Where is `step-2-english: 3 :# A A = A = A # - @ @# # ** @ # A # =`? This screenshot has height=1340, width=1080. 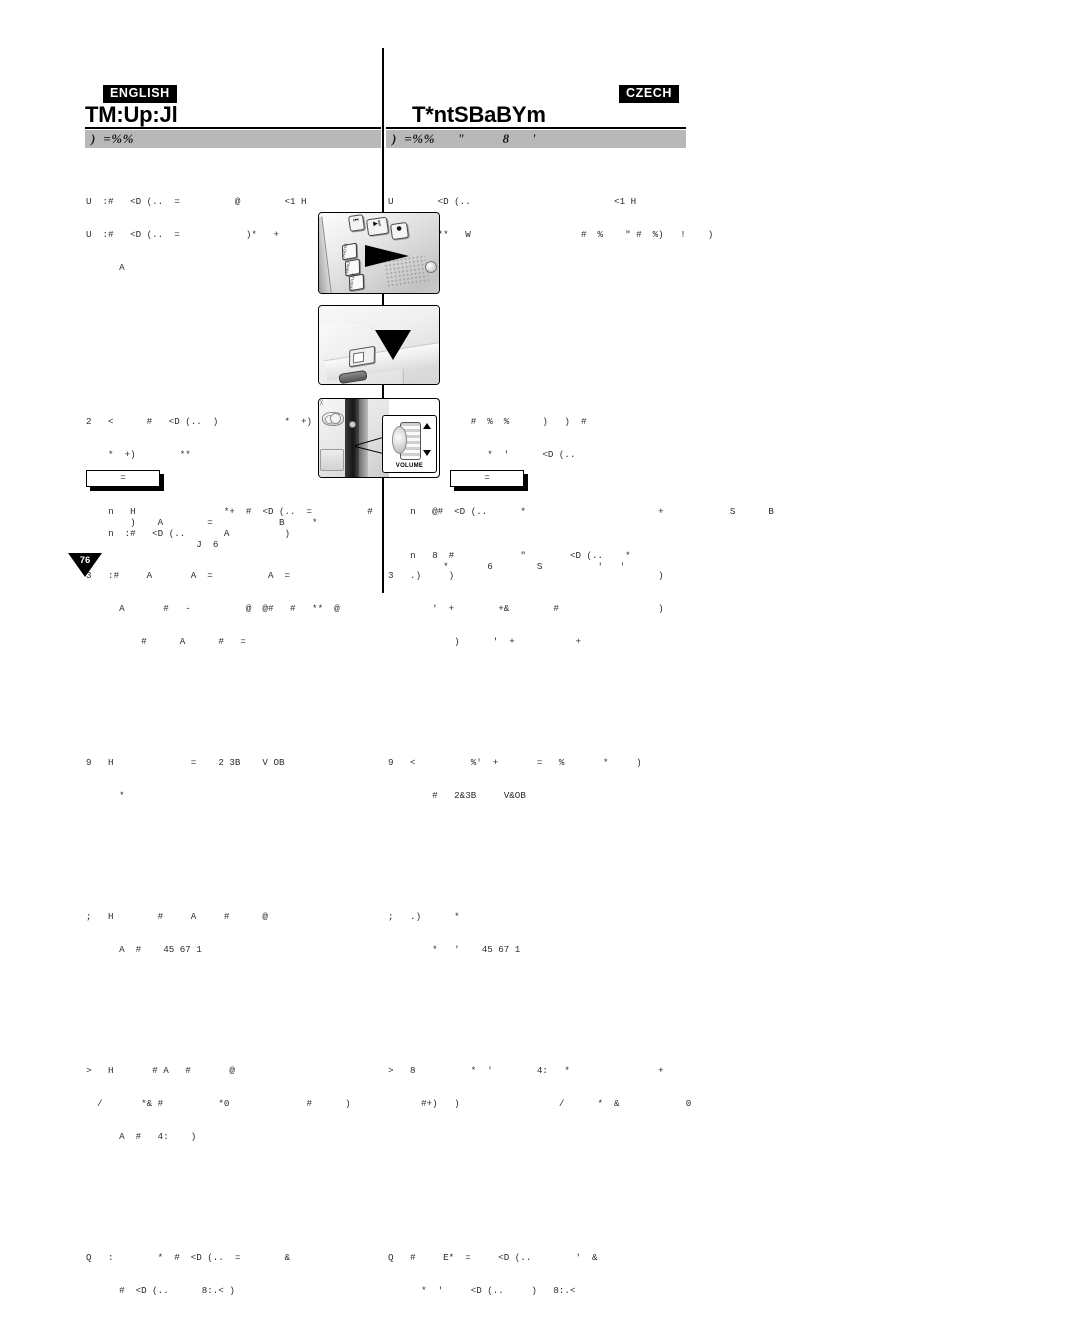 step-2-english: 3 :# A A = A = A # - @ @# # ** @ # A # = is located at coordinates (234, 608).